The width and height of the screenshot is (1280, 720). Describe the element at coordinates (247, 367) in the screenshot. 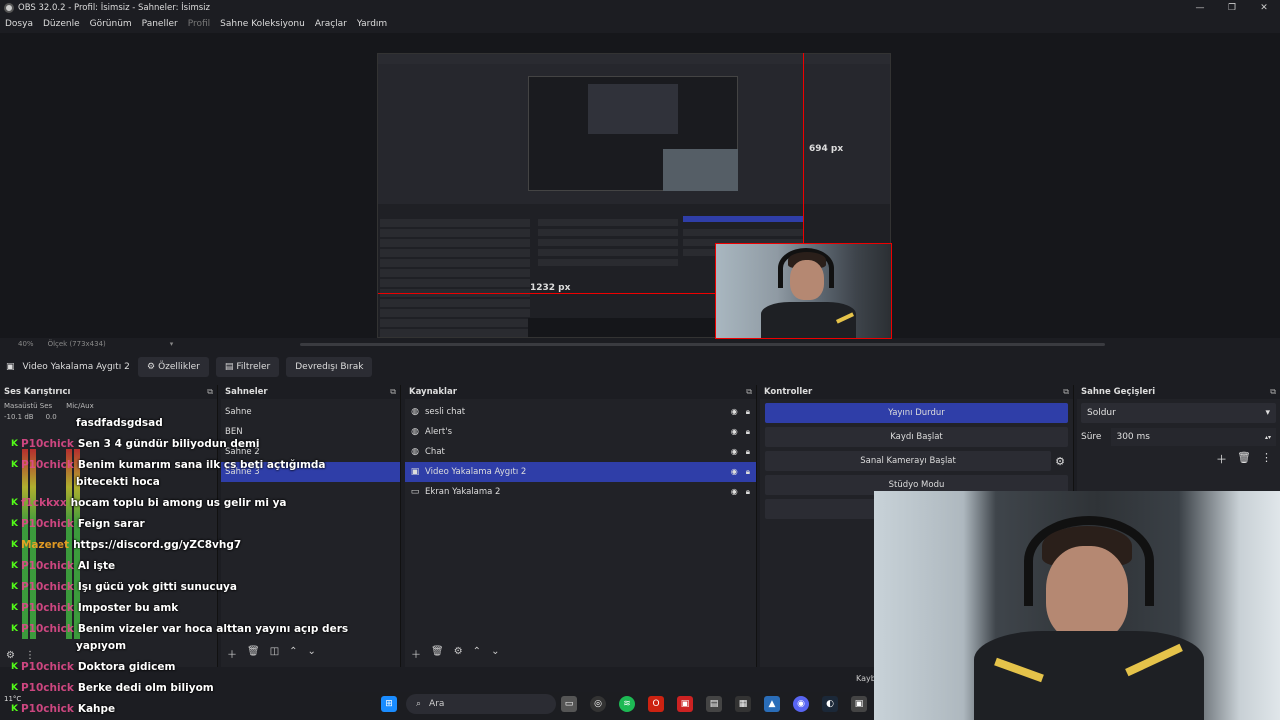

I see `filters-button: ▤ Filtreler` at that location.